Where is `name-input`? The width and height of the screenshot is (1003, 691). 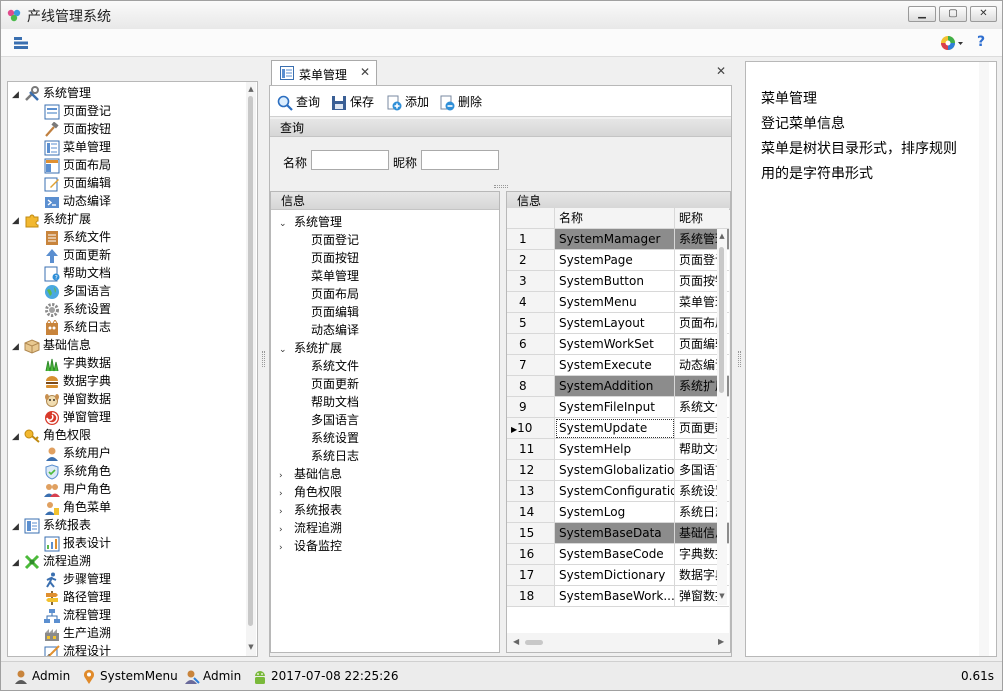 name-input is located at coordinates (350, 160).